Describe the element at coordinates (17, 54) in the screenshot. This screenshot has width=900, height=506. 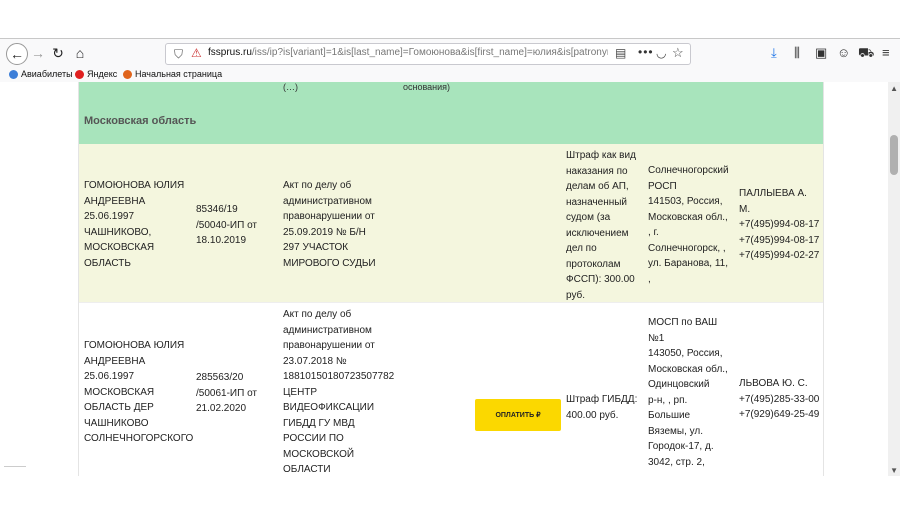
I see `back-button: ←` at that location.